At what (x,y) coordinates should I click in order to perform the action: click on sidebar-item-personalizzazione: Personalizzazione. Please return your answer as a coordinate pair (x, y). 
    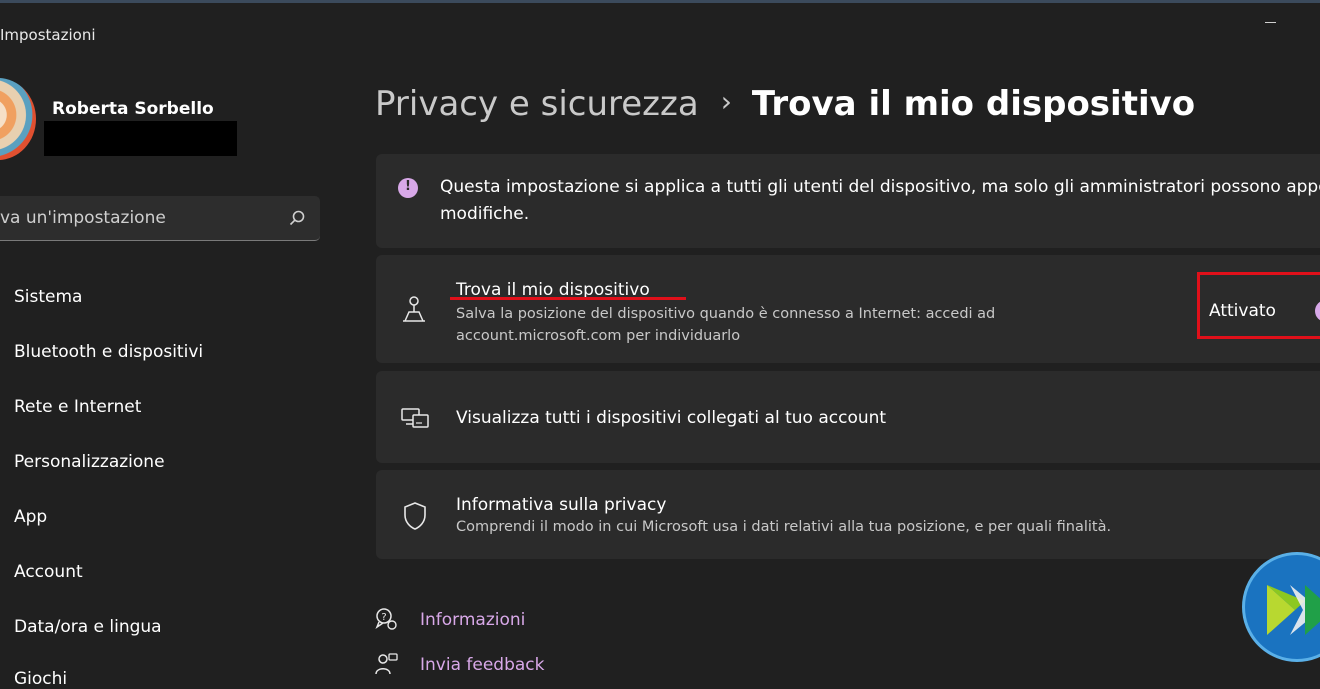
    Looking at the image, I should click on (89, 462).